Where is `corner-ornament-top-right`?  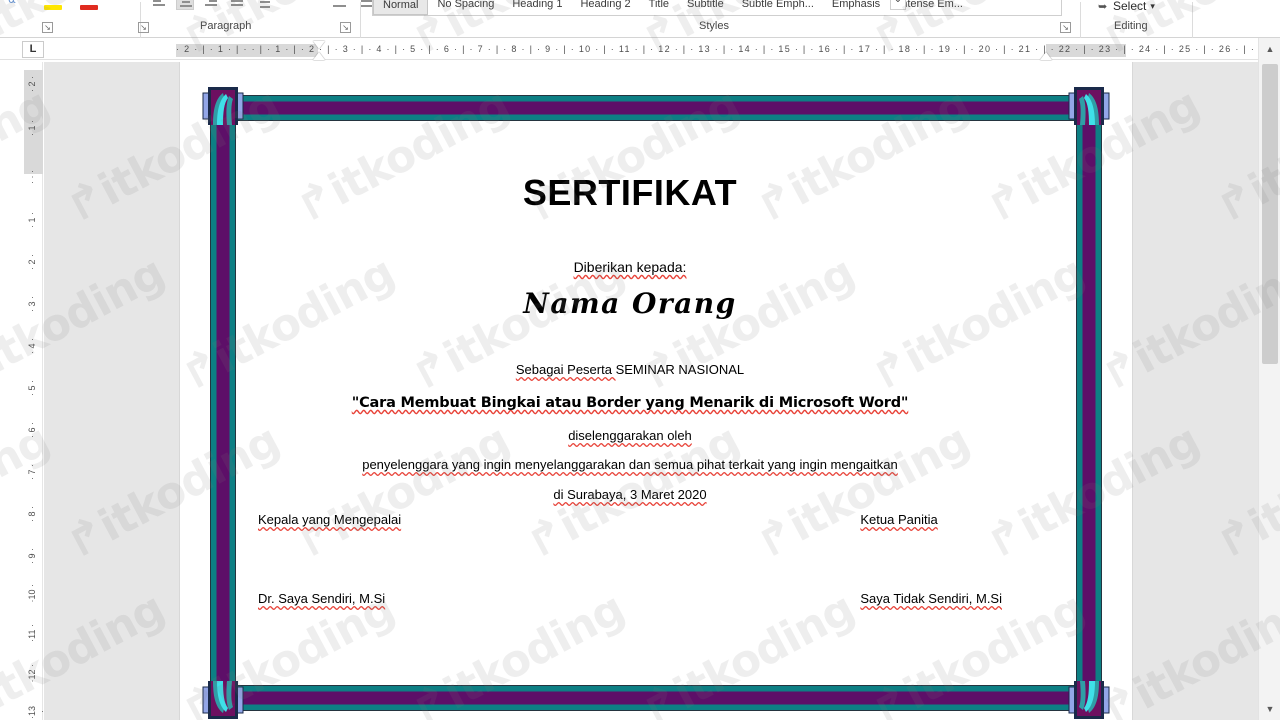
corner-ornament-top-right is located at coordinates (1089, 106).